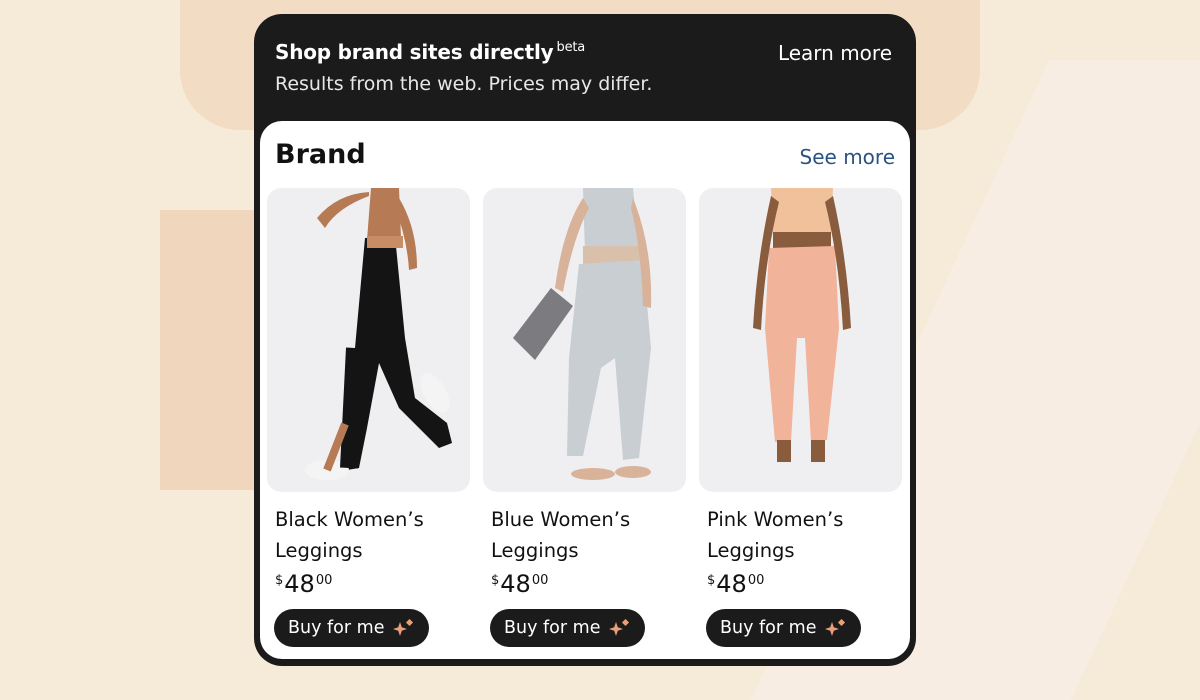 Image resolution: width=1200 pixels, height=700 pixels. What do you see at coordinates (582, 334) in the screenshot?
I see `model-blue-figure` at bounding box center [582, 334].